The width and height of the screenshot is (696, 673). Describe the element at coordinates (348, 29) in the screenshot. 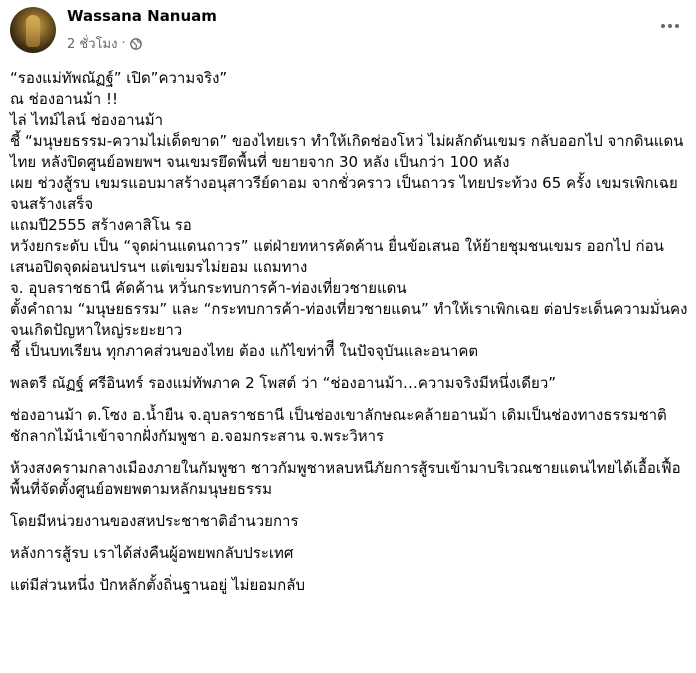

I see `post-header: Wassana Nanuam 2 ชั่วโมง ·` at that location.